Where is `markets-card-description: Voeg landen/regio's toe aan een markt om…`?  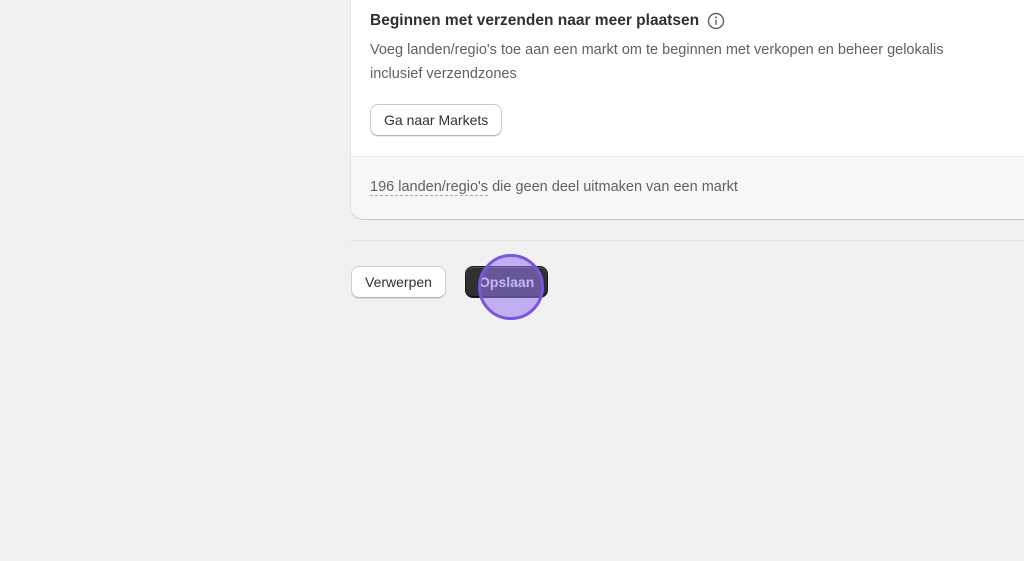 markets-card-description: Voeg landen/regio's toe aan een markt om… is located at coordinates (697, 62).